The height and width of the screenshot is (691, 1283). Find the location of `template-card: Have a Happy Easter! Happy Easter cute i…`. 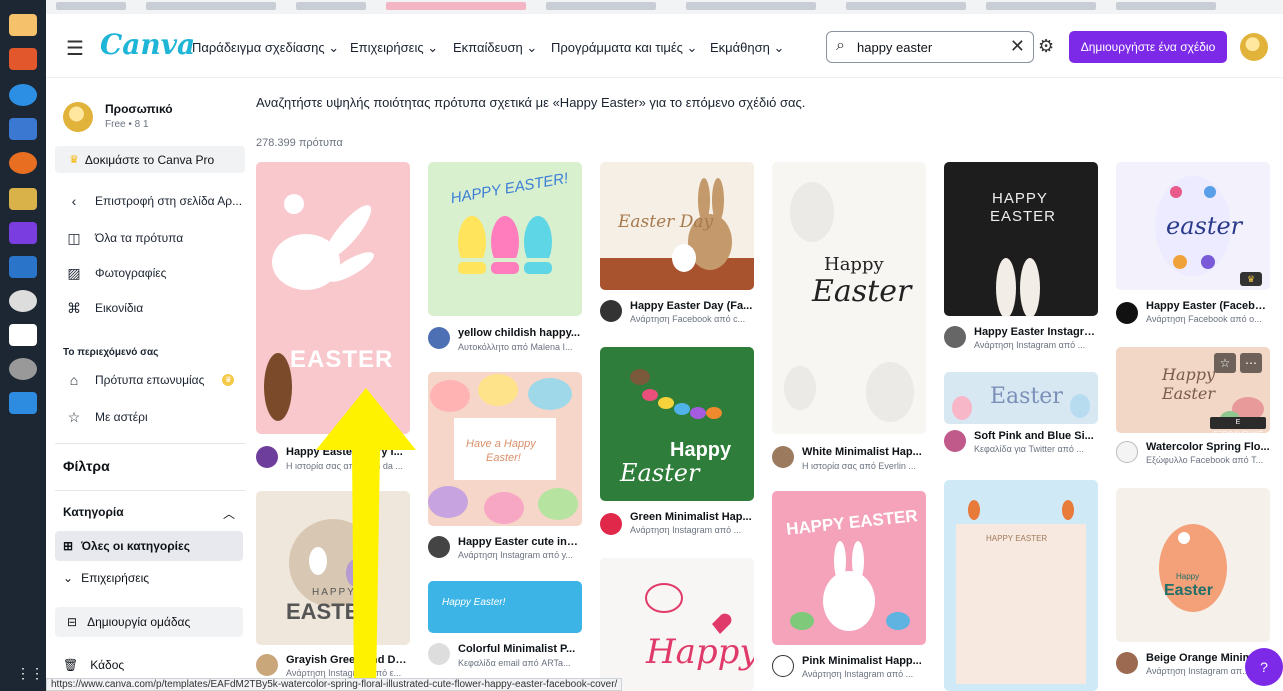

template-card: Have a Happy Easter! Happy Easter cute i… is located at coordinates (505, 470).